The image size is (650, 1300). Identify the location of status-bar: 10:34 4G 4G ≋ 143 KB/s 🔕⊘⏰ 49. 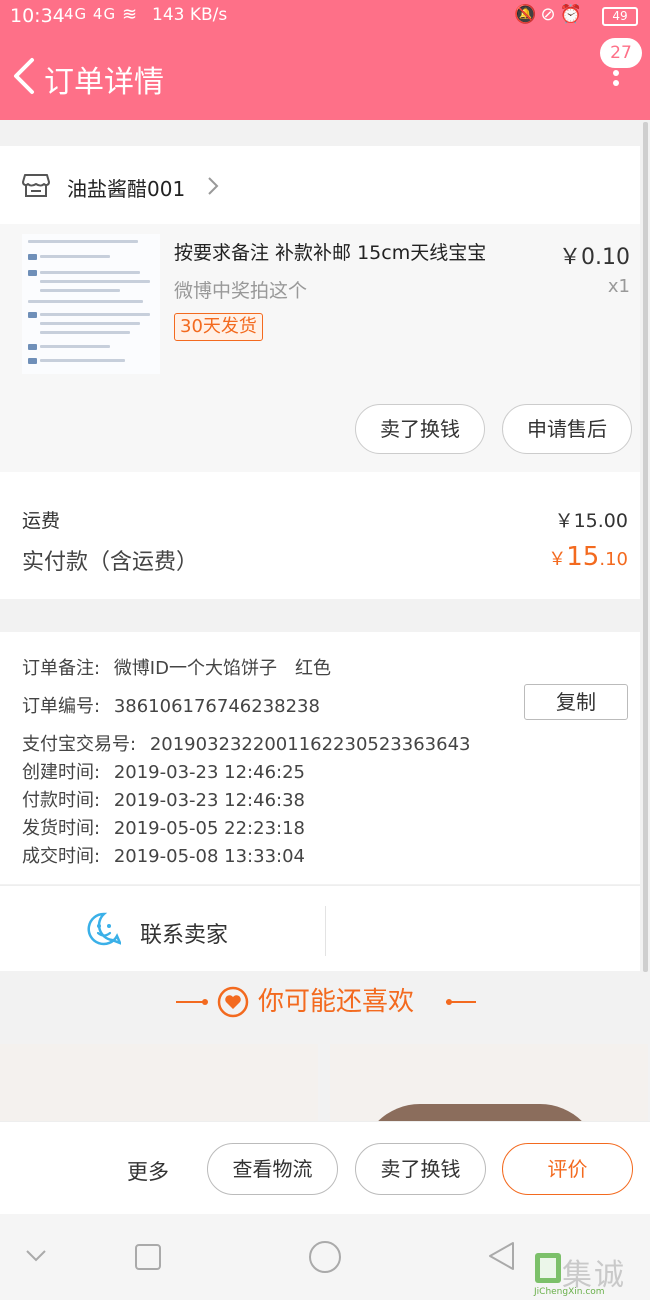
(325, 17).